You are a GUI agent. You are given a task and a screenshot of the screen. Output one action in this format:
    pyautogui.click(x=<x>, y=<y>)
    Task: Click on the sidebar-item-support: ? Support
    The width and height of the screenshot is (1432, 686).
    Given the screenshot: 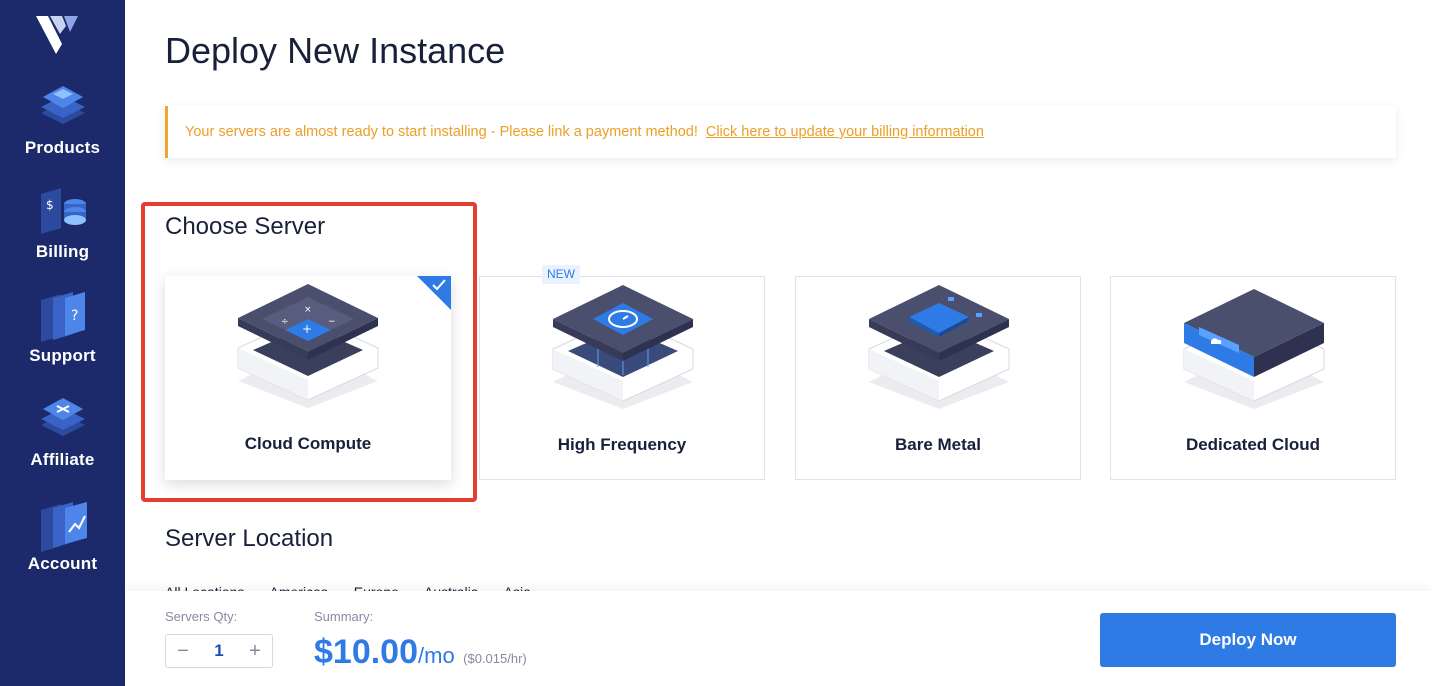 What is the action you would take?
    pyautogui.click(x=62, y=327)
    